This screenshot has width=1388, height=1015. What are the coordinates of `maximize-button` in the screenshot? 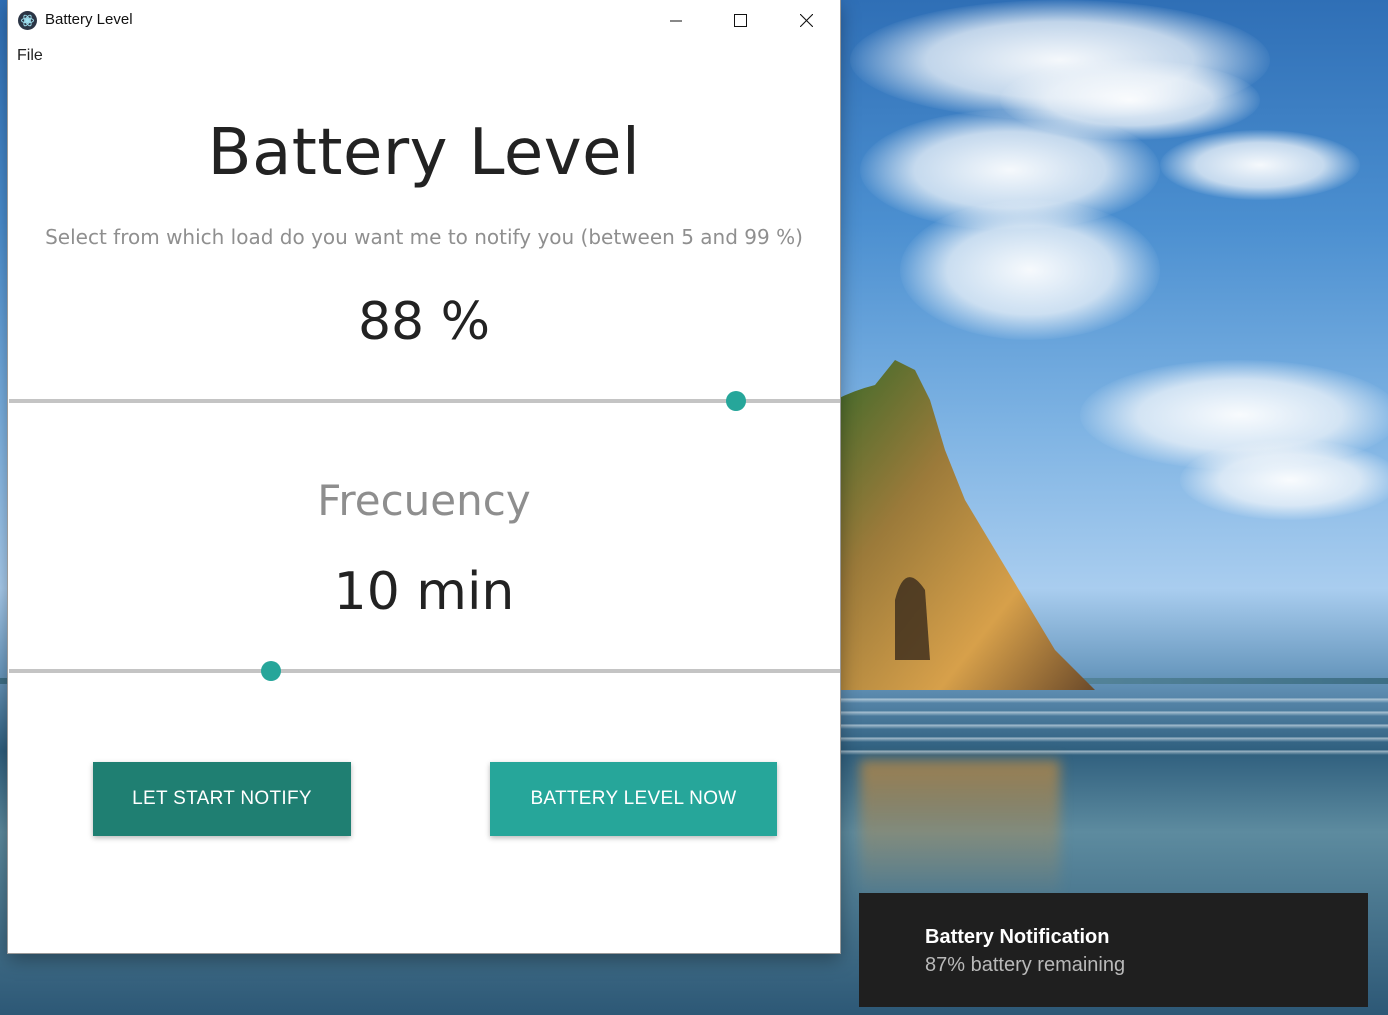 It's located at (740, 20).